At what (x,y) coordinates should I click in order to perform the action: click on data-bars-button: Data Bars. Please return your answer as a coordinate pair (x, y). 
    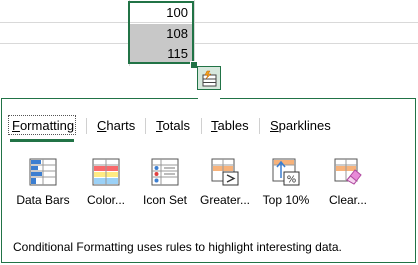
    Looking at the image, I should click on (43, 185).